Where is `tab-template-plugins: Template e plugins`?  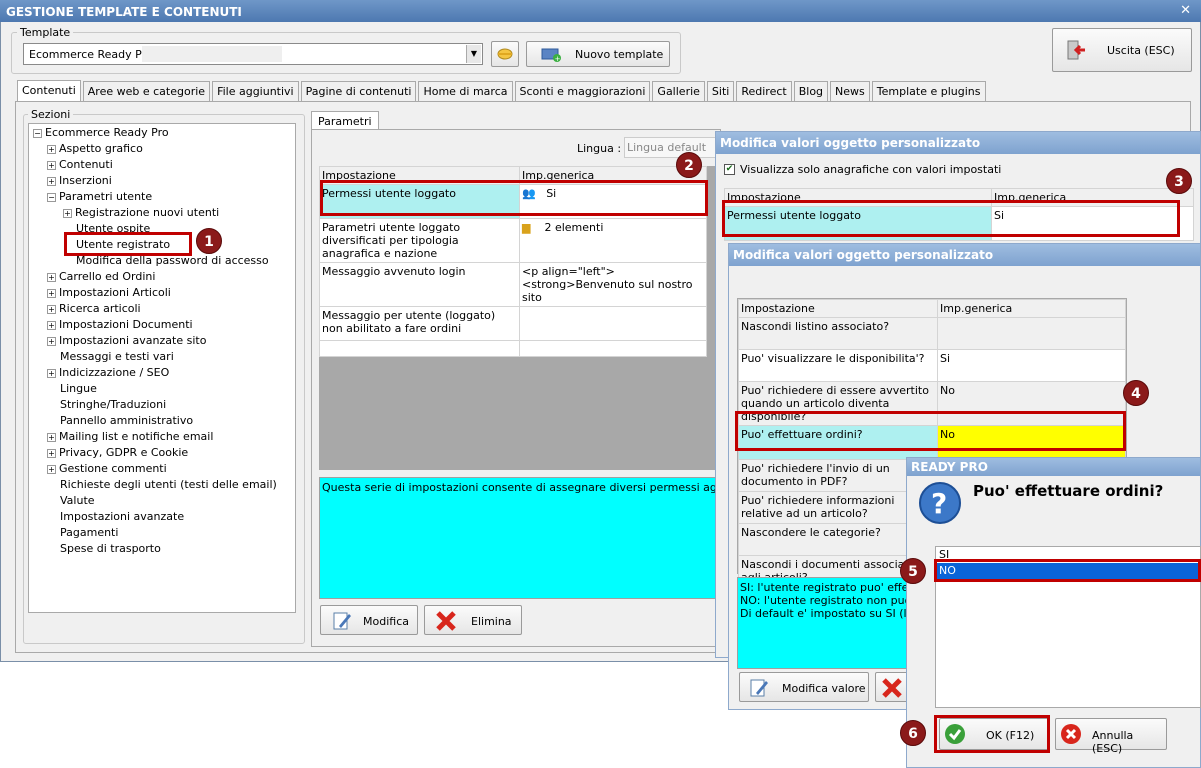 tab-template-plugins: Template e plugins is located at coordinates (928, 91).